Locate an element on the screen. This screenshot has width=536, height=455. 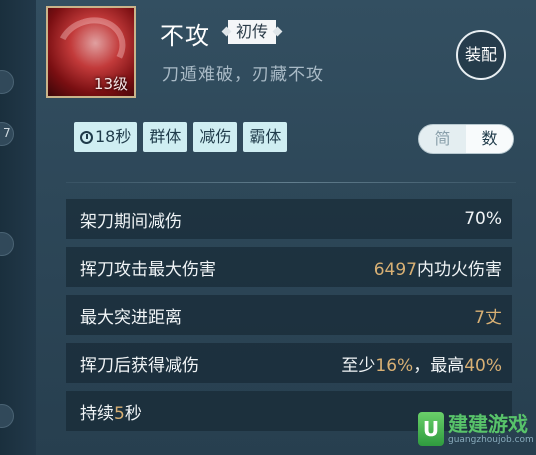
watermark-title: 建建游戏 is located at coordinates (488, 424).